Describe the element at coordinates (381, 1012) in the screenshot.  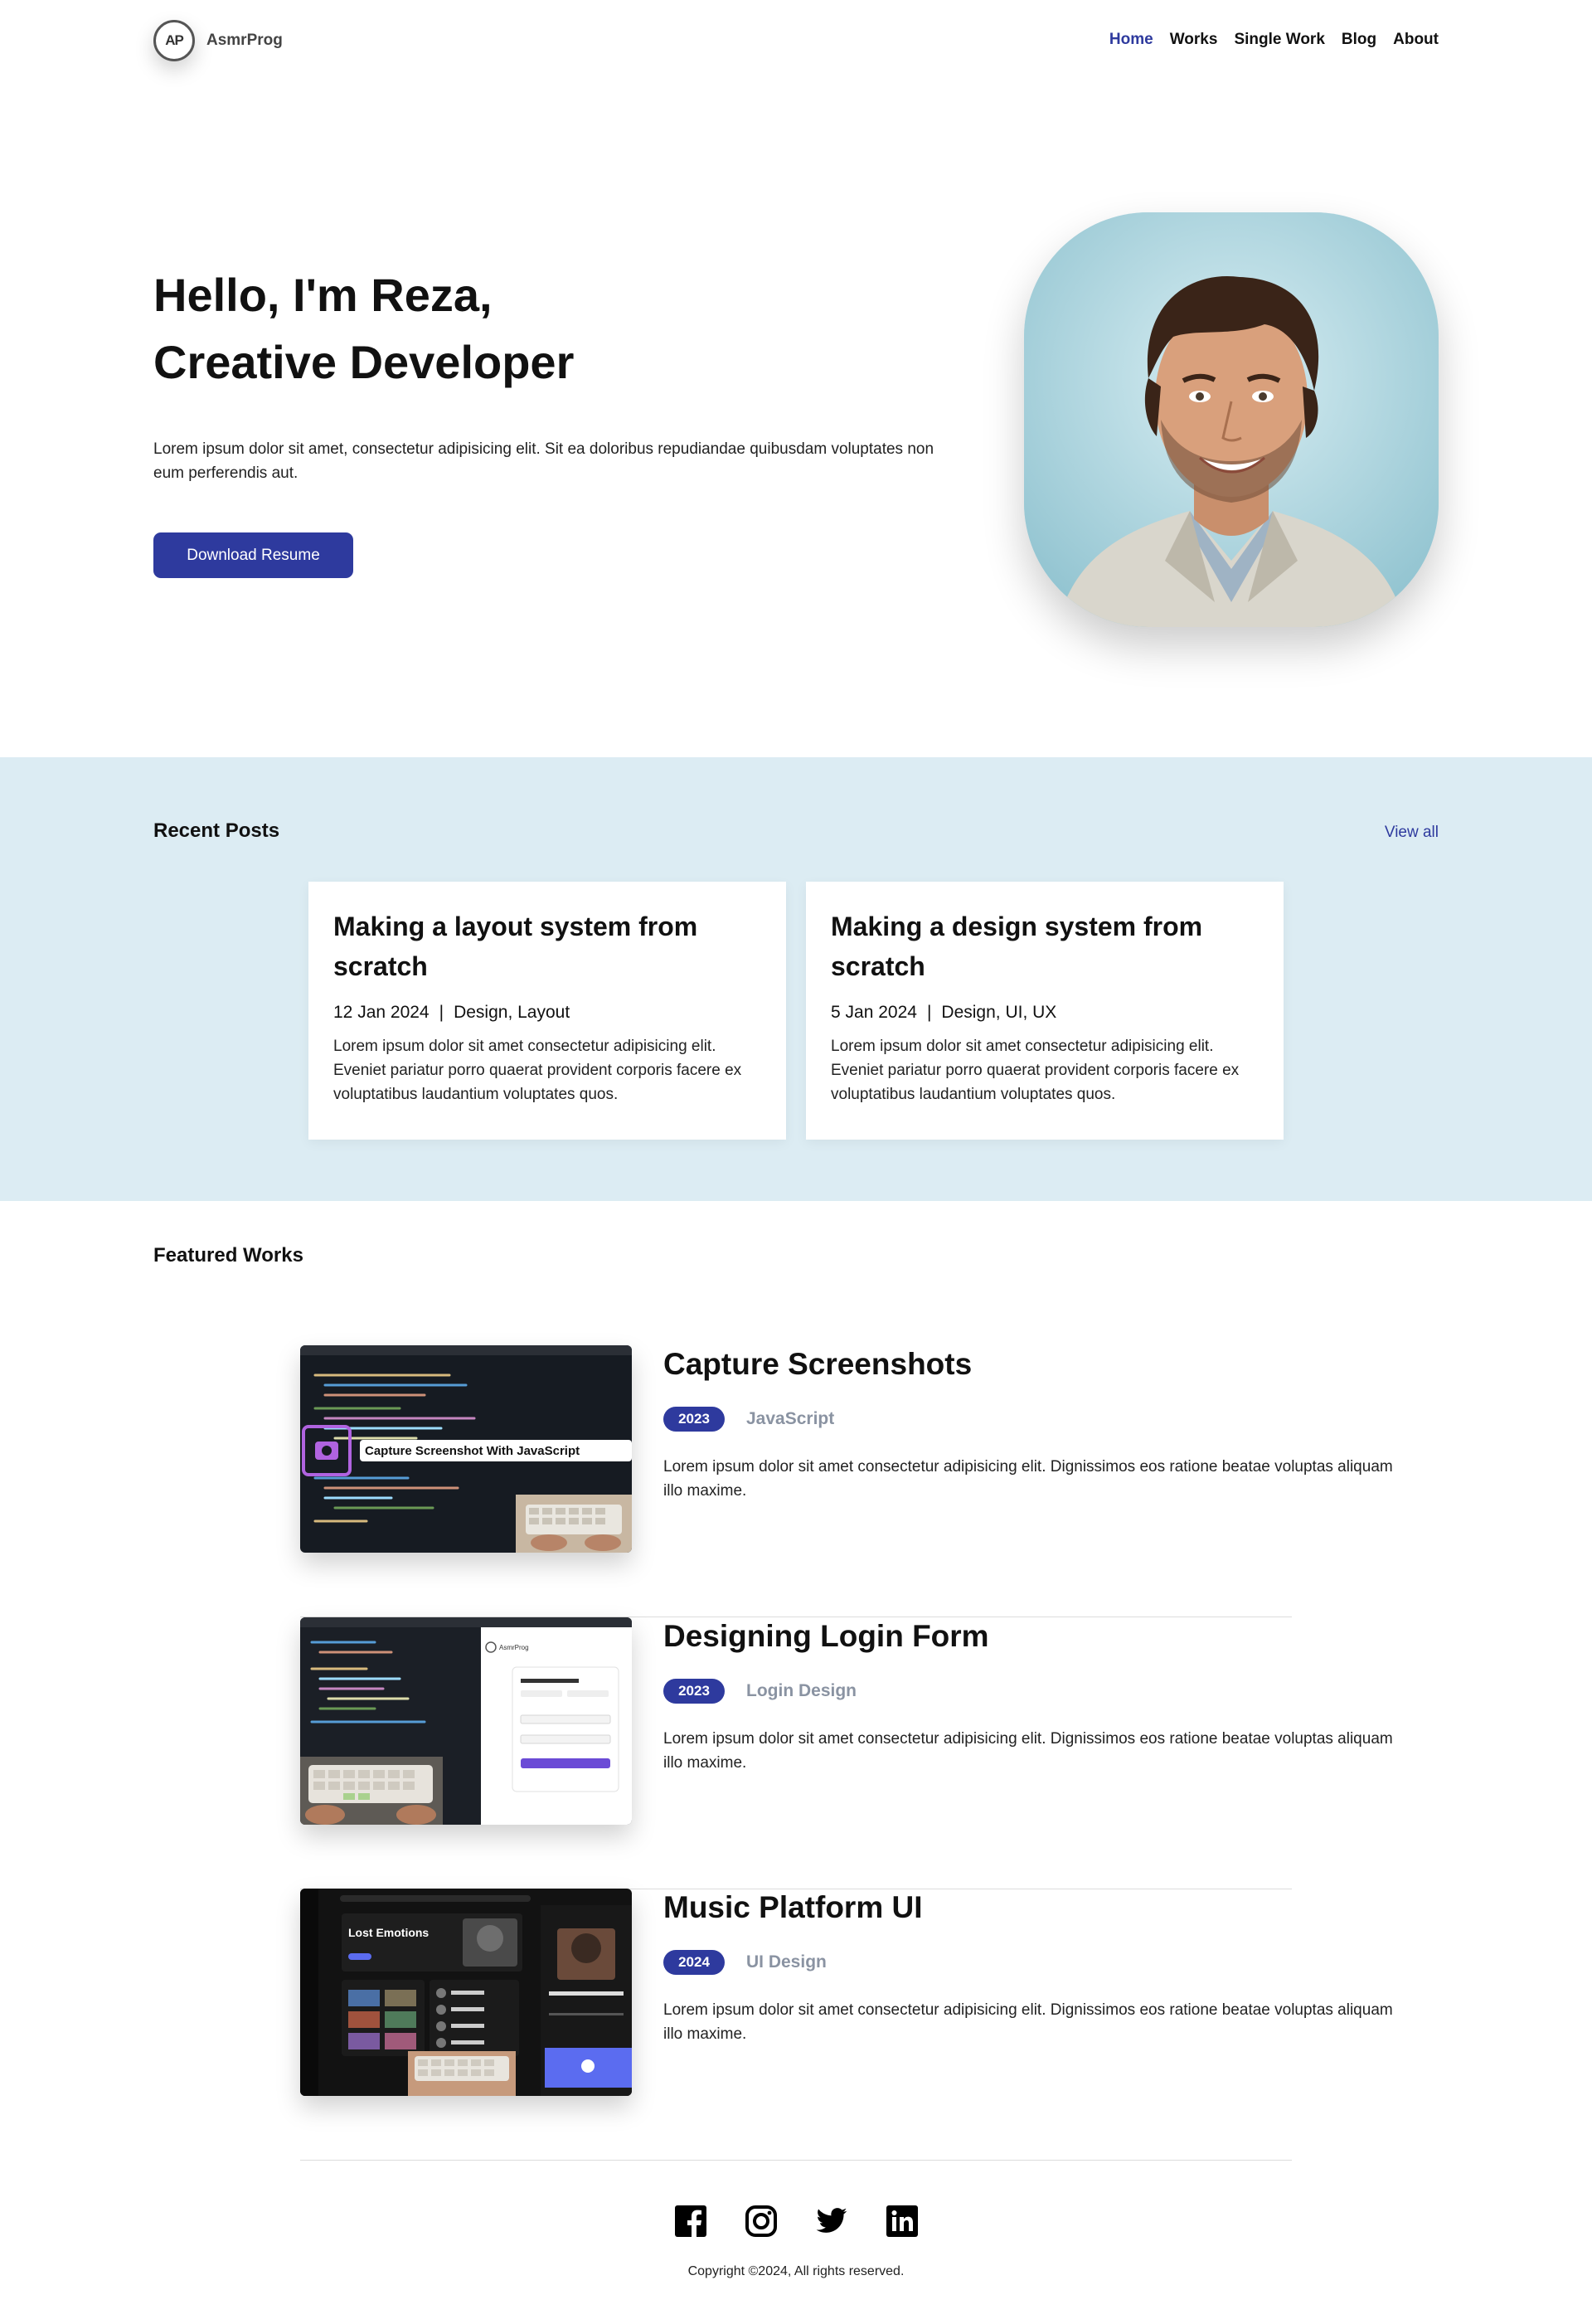
I see `post-date: 12 Jan 2024` at that location.